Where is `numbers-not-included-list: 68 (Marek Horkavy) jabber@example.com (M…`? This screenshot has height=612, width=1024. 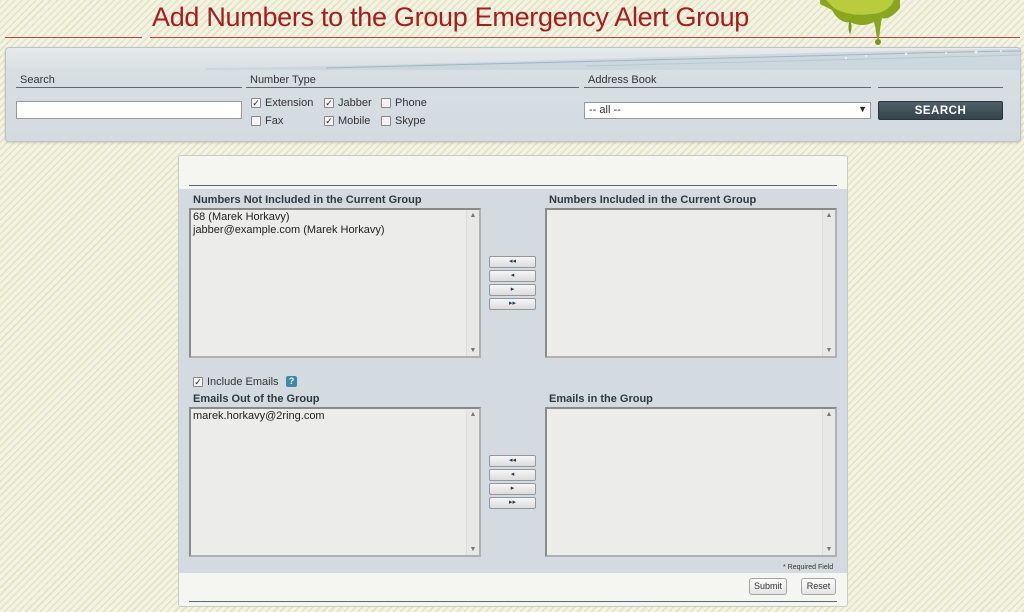 numbers-not-included-list: 68 (Marek Horkavy) jabber@example.com (M… is located at coordinates (335, 283).